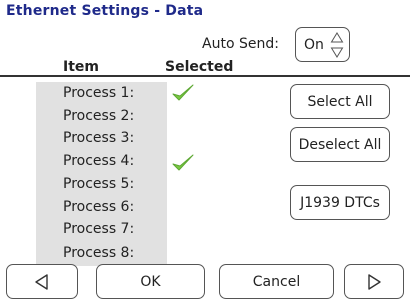 This screenshot has height=306, width=410. I want to click on ok-button: OK, so click(150, 281).